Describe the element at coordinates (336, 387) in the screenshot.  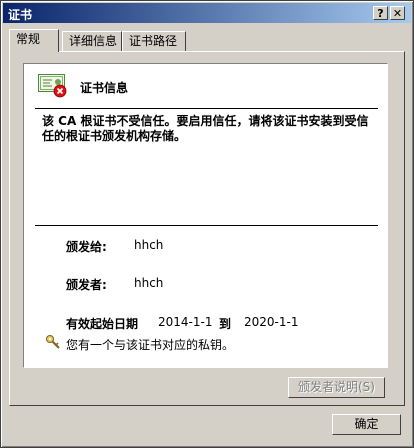
I see `issuer-statement-button: 颁发者说明(S)` at that location.